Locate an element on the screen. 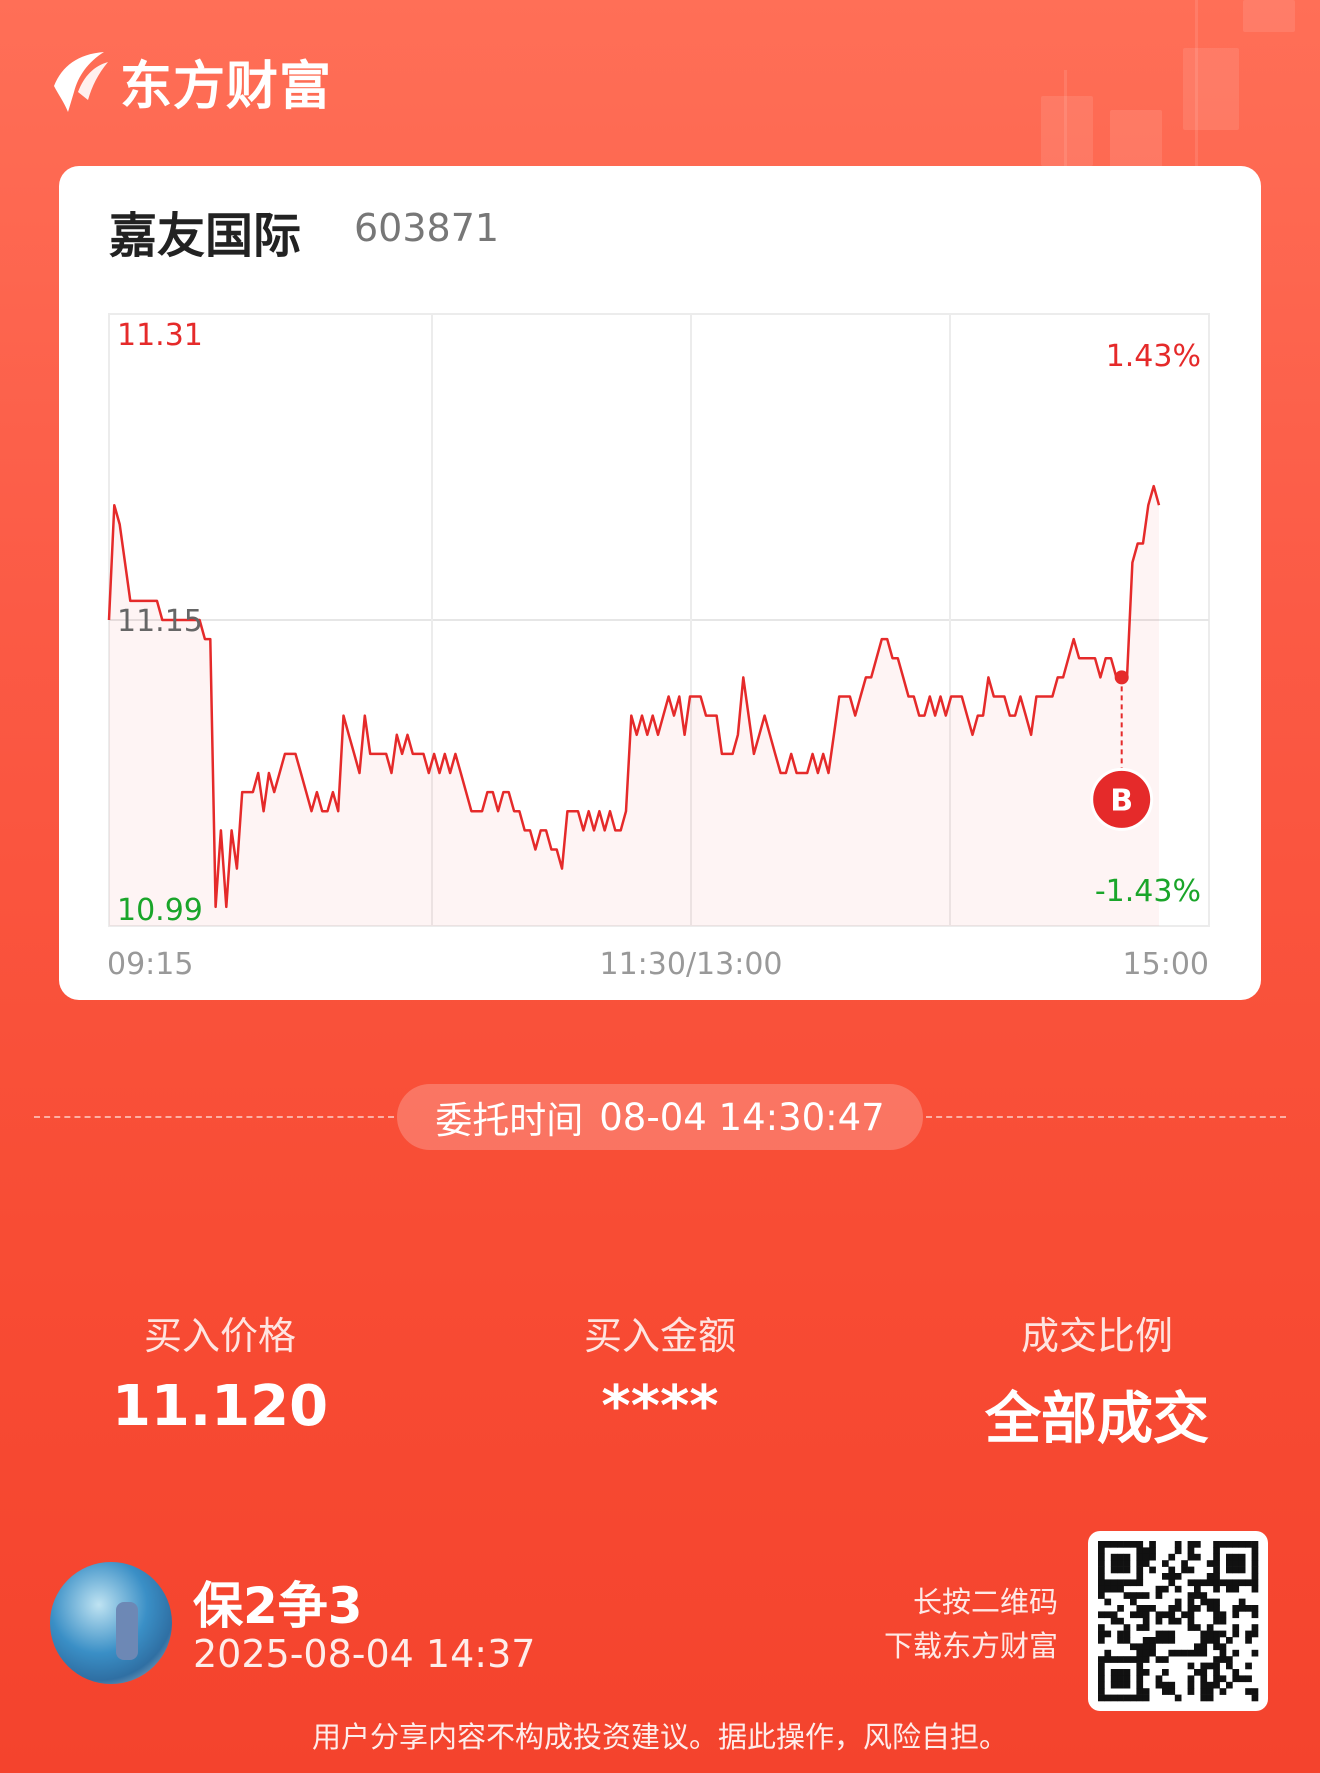  qr-hint-line: 长按二维码 is located at coordinates (985, 1602).